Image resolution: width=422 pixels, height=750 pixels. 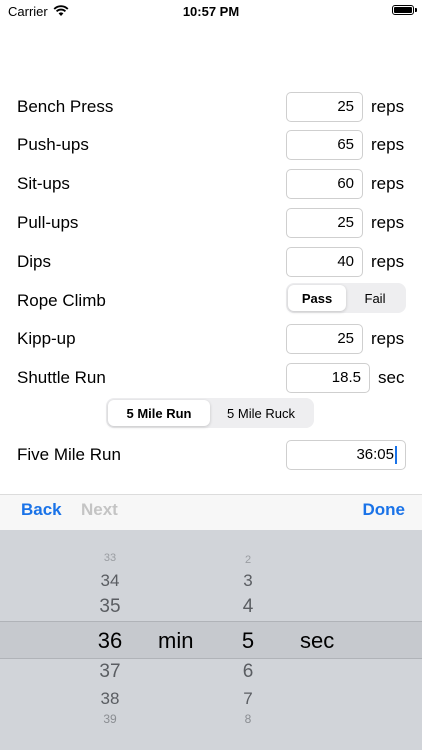 What do you see at coordinates (324, 145) in the screenshot?
I see `push-ups-input: 65` at bounding box center [324, 145].